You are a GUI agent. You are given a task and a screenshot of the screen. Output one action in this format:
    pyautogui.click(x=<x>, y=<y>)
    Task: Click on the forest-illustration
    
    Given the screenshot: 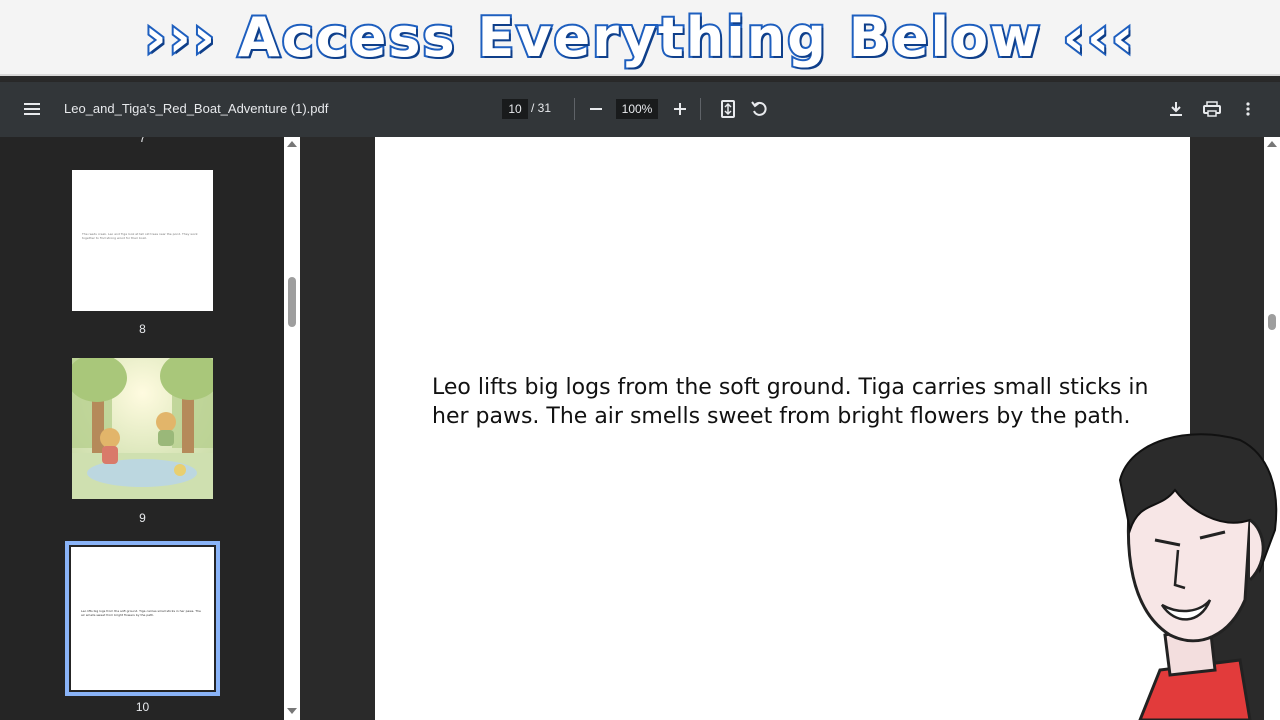 What is the action you would take?
    pyautogui.click(x=142, y=428)
    